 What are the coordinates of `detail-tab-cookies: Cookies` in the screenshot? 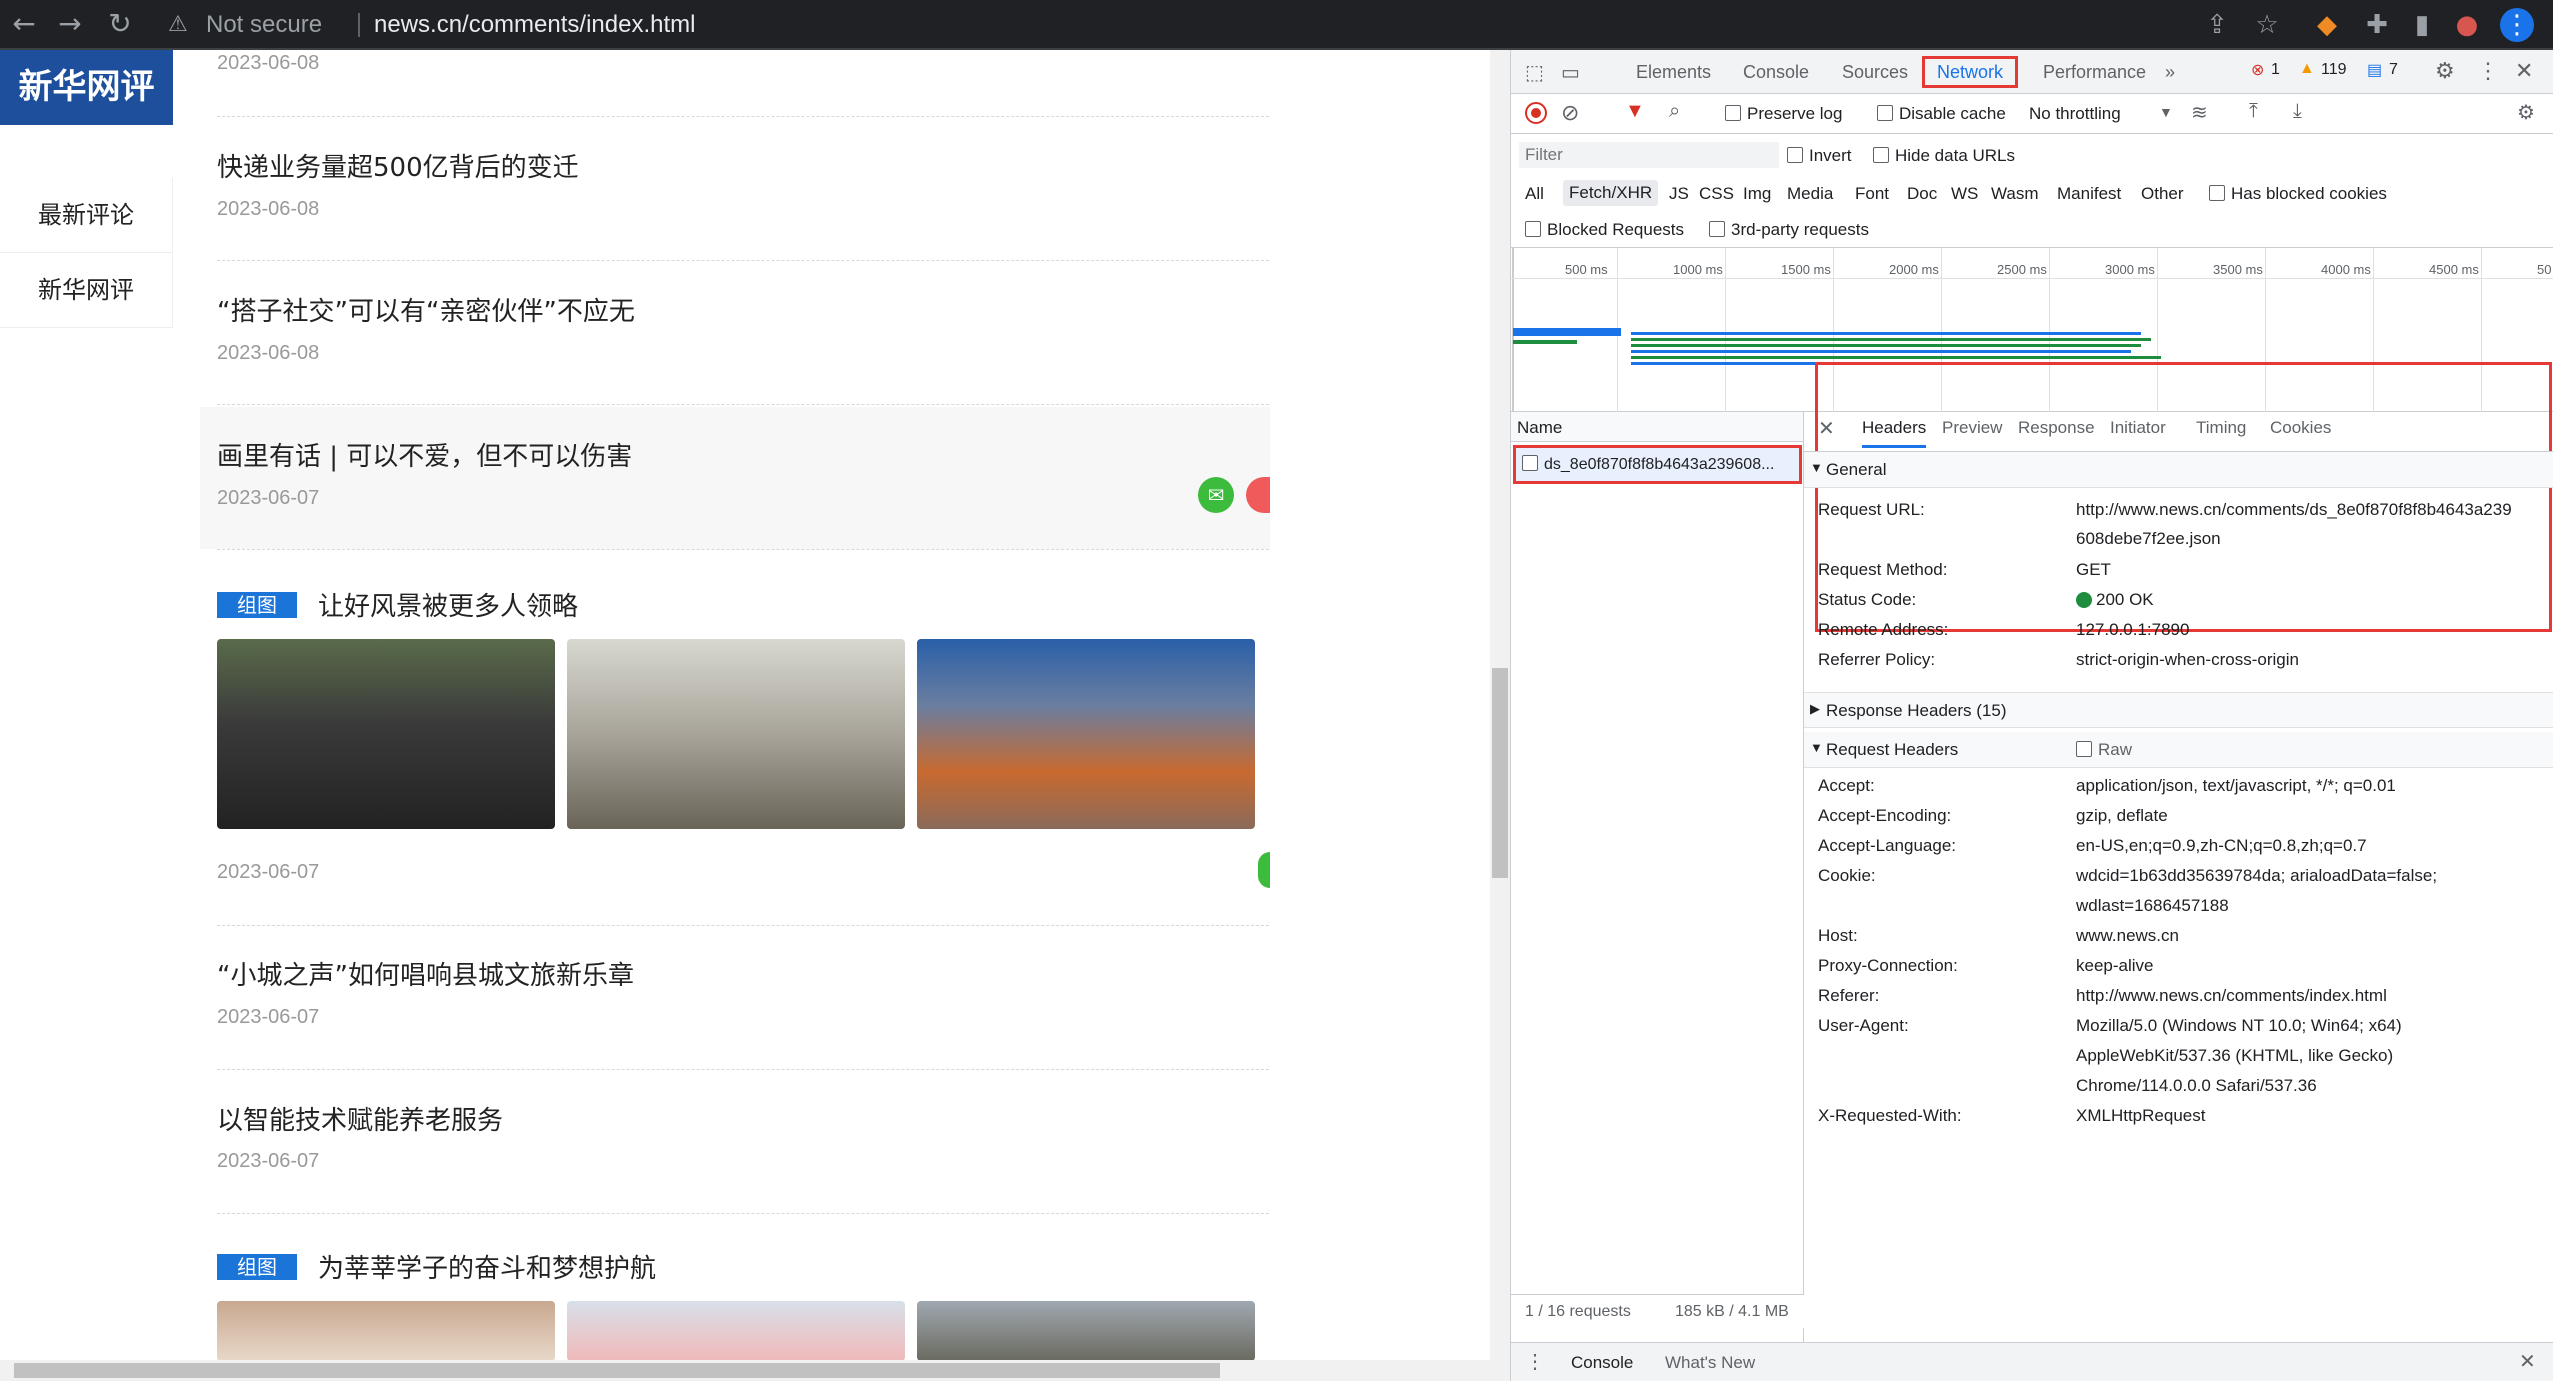 It's located at (2300, 428).